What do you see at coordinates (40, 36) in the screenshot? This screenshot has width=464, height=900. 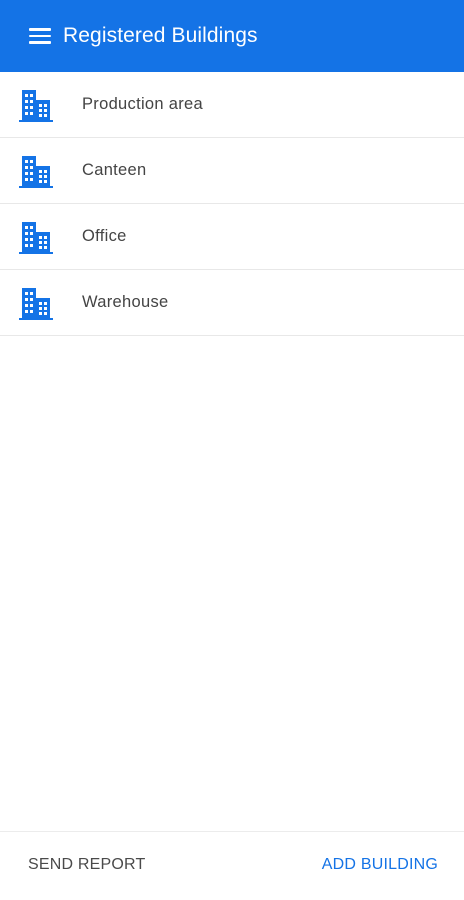 I see `hamburger-menu-icon` at bounding box center [40, 36].